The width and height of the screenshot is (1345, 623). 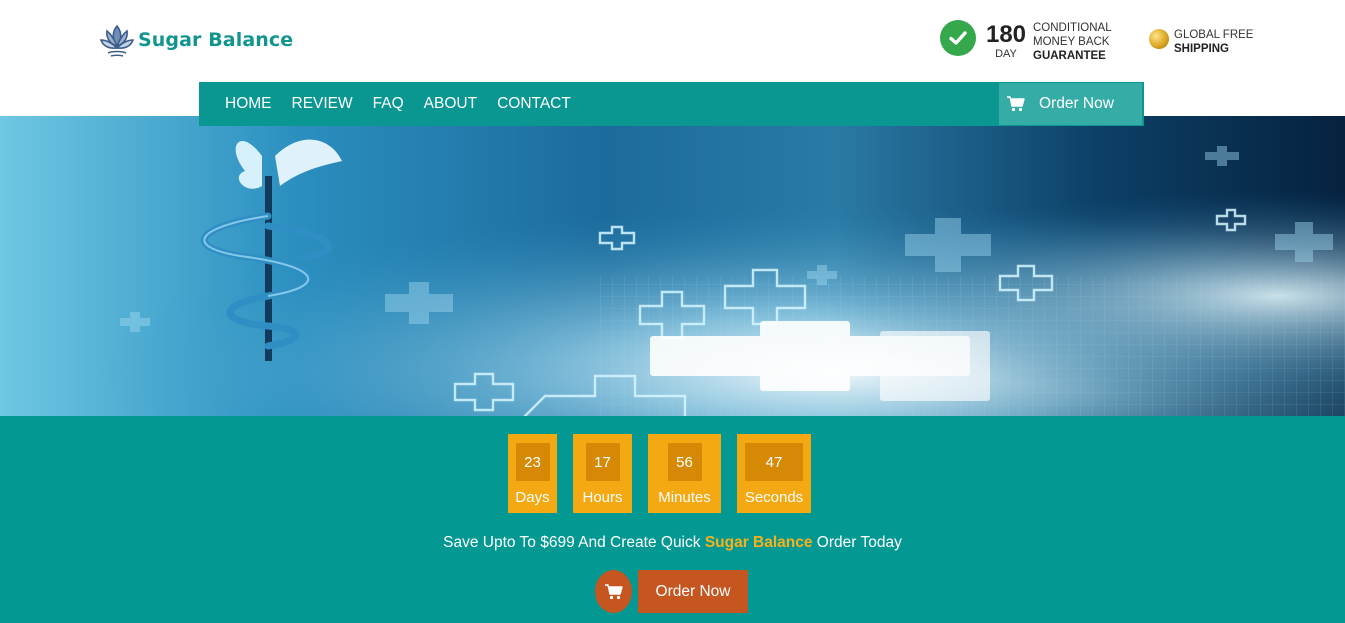 I want to click on countdown-days: 23 Days, so click(x=532, y=473).